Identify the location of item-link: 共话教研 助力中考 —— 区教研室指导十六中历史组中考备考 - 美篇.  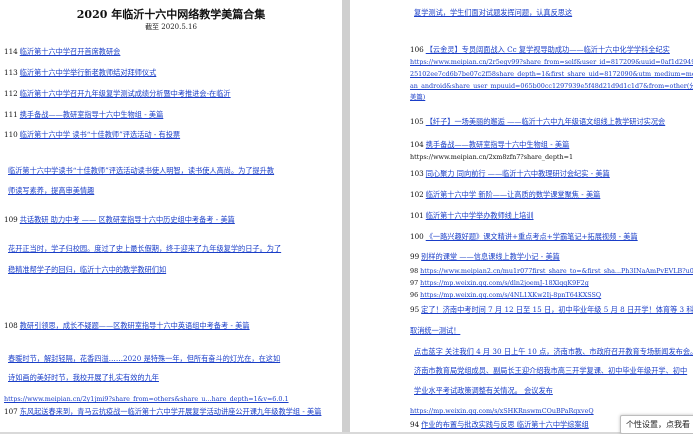
(127, 219).